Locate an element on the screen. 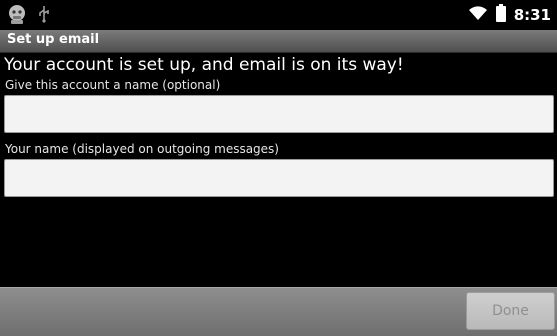 This screenshot has width=557, height=336. status-time: 8:31 is located at coordinates (532, 15).